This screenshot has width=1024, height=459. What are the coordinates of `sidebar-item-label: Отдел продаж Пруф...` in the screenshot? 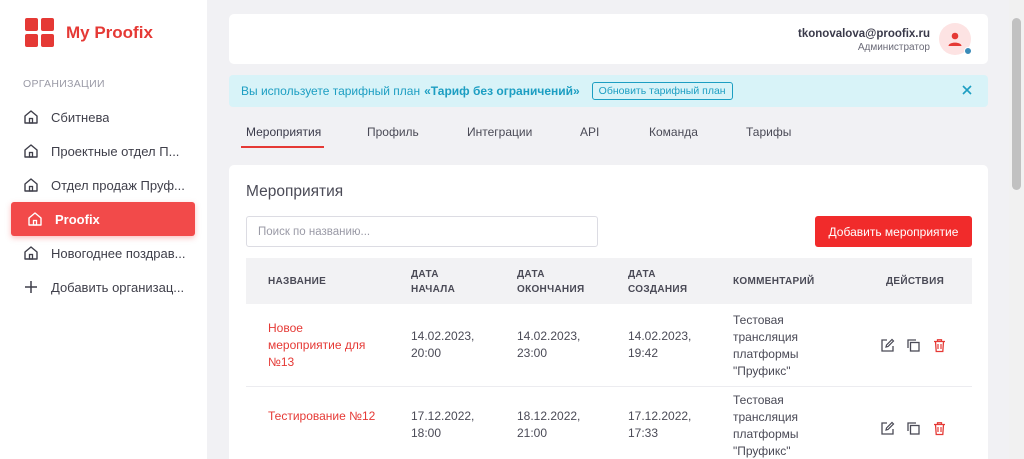 It's located at (118, 185).